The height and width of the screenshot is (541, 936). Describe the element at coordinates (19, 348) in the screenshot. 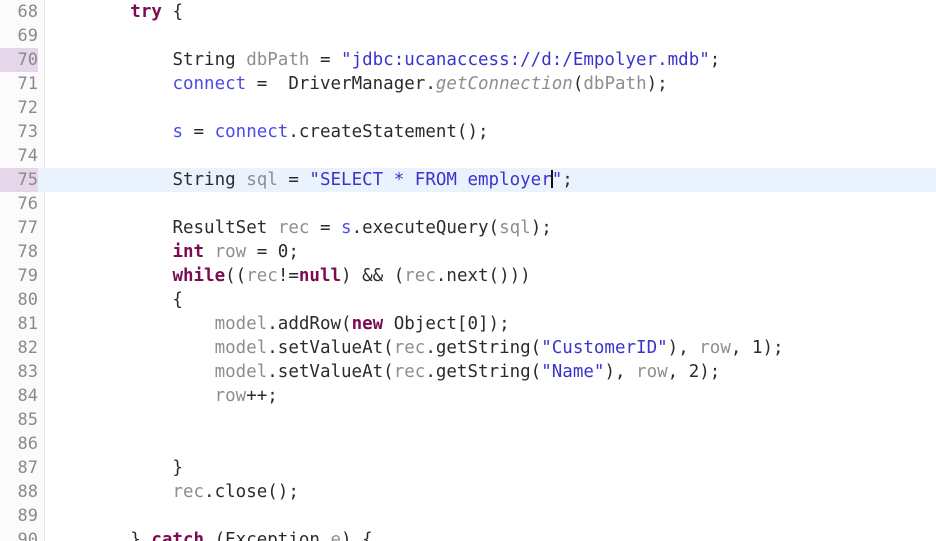

I see `line-number: 82` at that location.